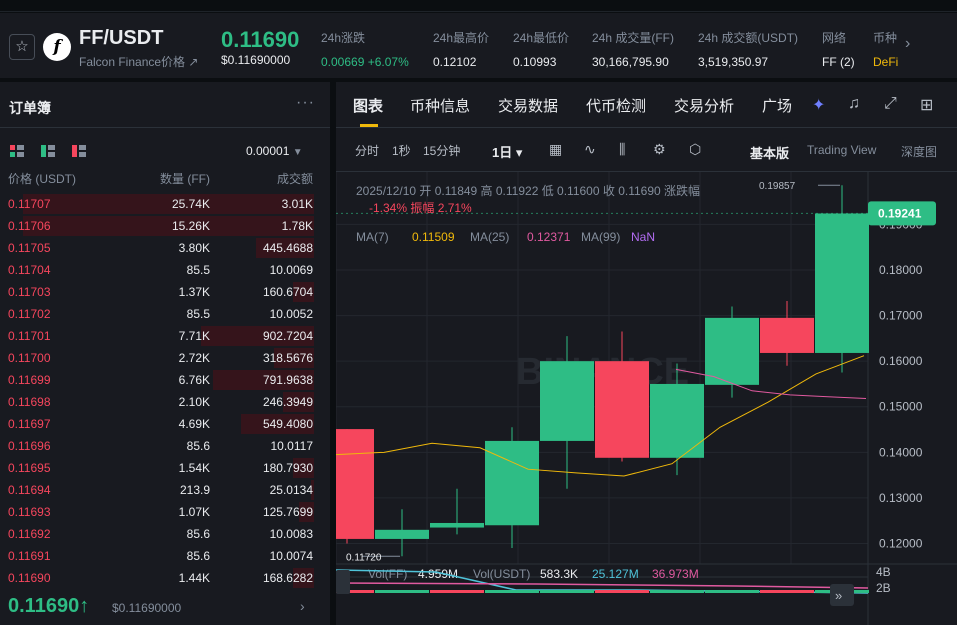 The height and width of the screenshot is (625, 957). Describe the element at coordinates (733, 62) in the screenshot. I see `ticker-stat-value: 3,519,350.97` at that location.